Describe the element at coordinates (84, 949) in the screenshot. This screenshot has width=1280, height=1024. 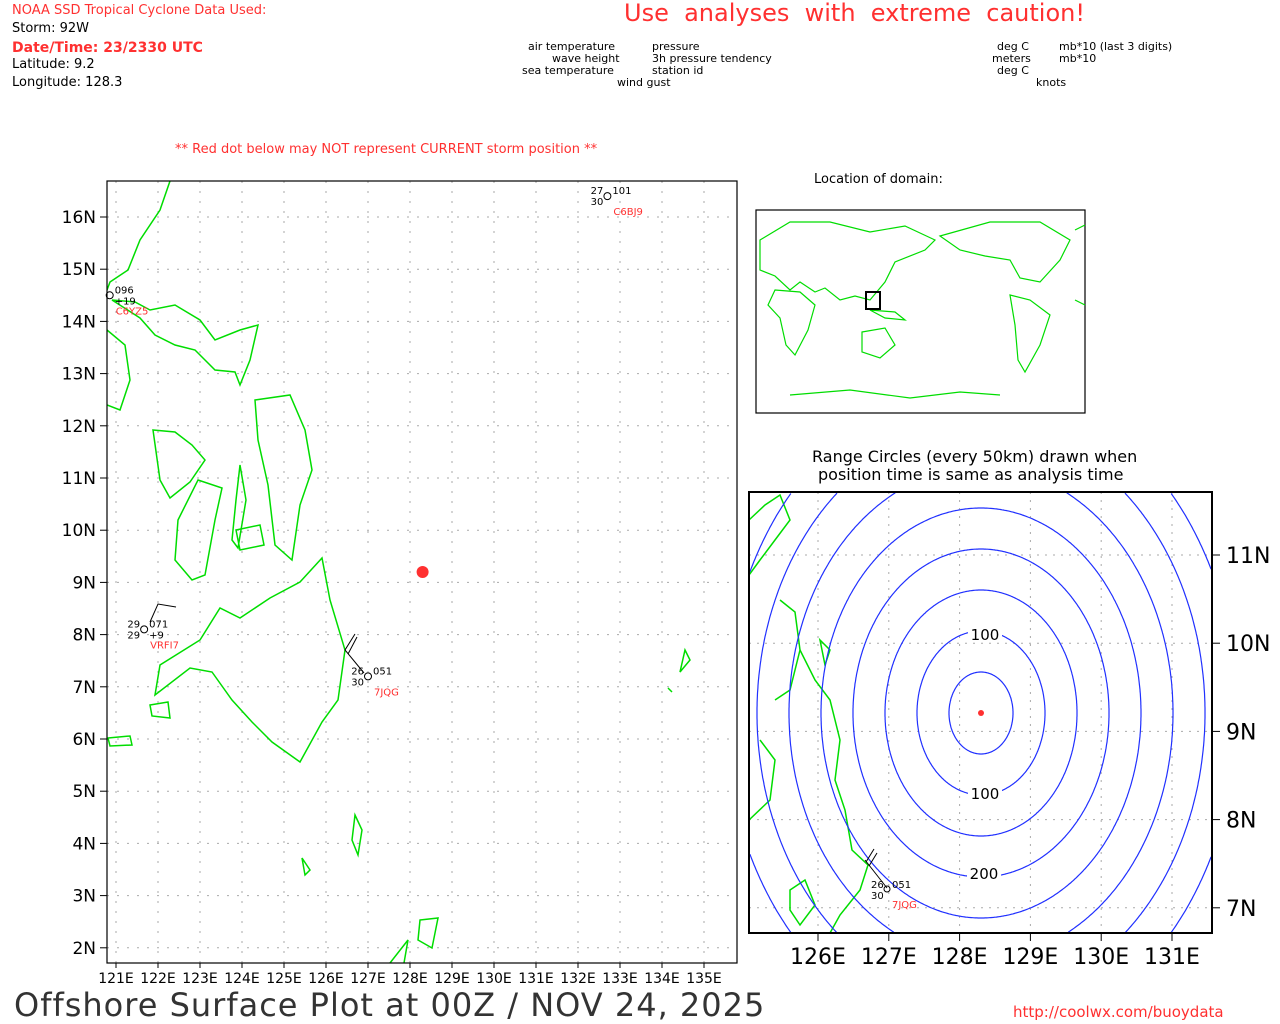
I see `lat-tick-label: 2N` at that location.